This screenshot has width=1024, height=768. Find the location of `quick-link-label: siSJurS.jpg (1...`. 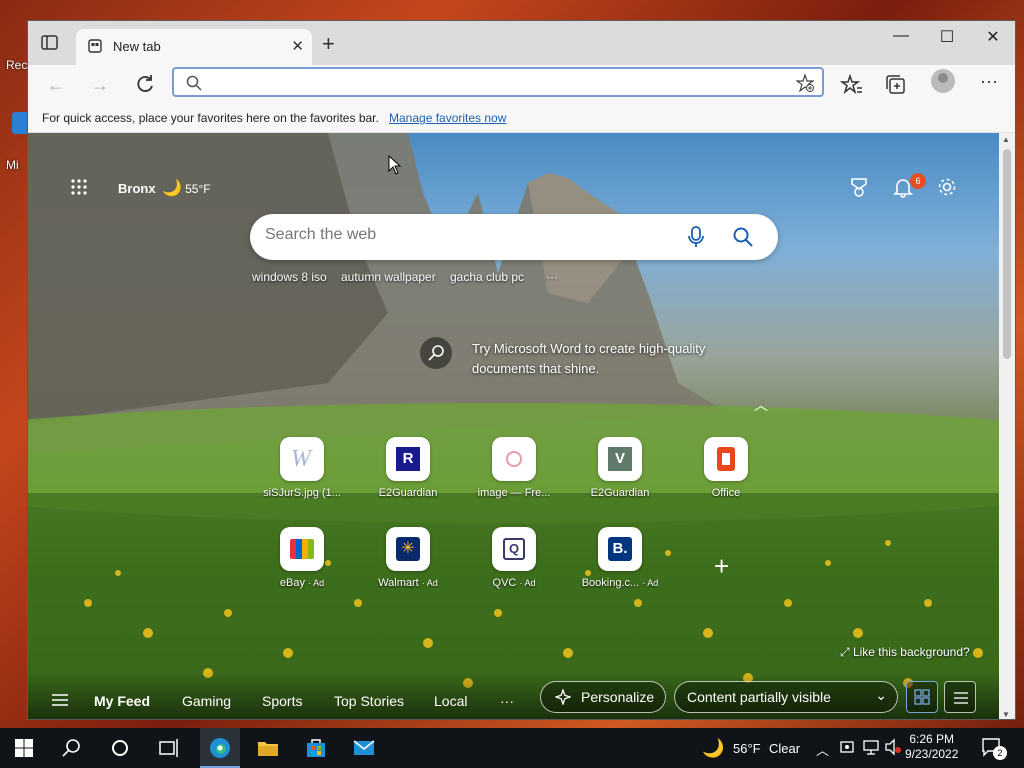

quick-link-label: siSJurS.jpg (1... is located at coordinates (302, 493).